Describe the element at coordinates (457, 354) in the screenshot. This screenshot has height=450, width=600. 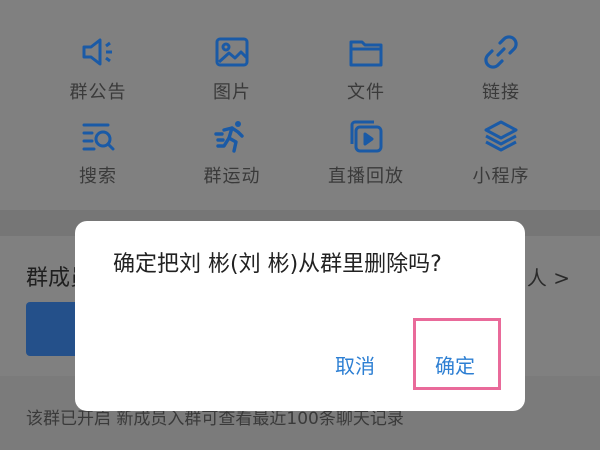
I see `confirm-highlight-box` at that location.